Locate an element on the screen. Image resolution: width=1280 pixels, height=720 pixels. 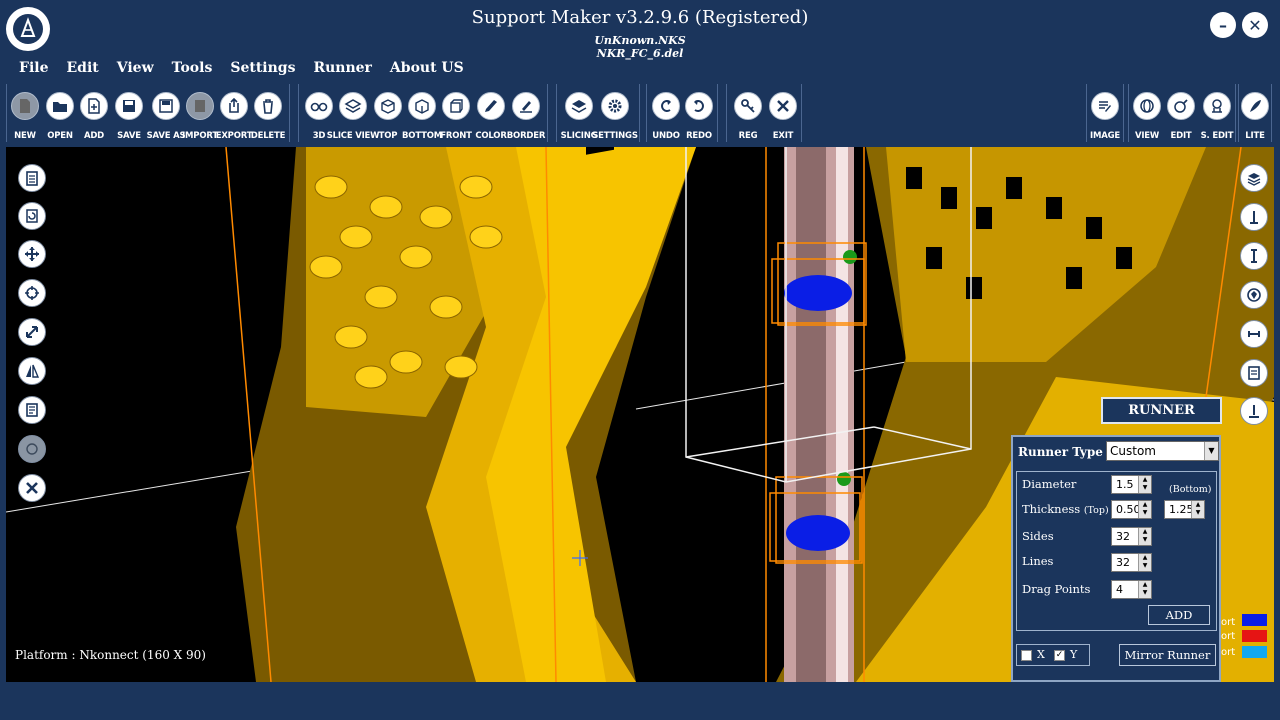
color-button: COLOR is located at coordinates (491, 113).